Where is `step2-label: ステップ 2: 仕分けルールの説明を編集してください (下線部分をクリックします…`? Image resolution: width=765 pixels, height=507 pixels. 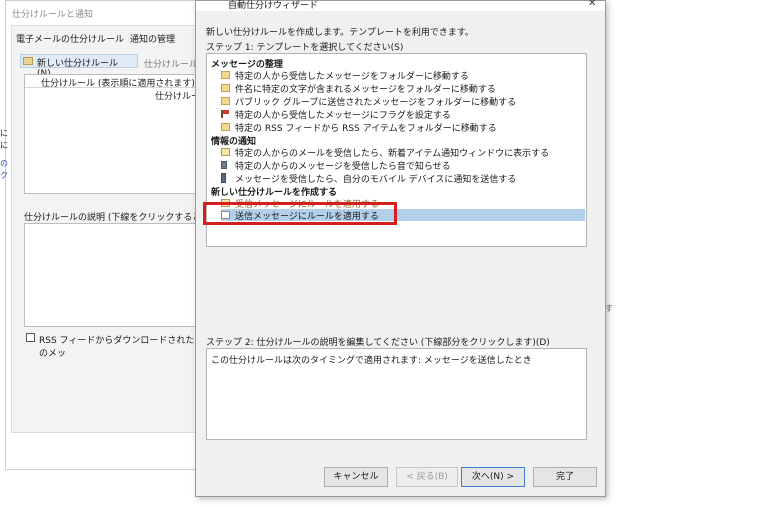 step2-label: ステップ 2: 仕分けルールの説明を編集してください (下線部分をクリックします… is located at coordinates (378, 343).